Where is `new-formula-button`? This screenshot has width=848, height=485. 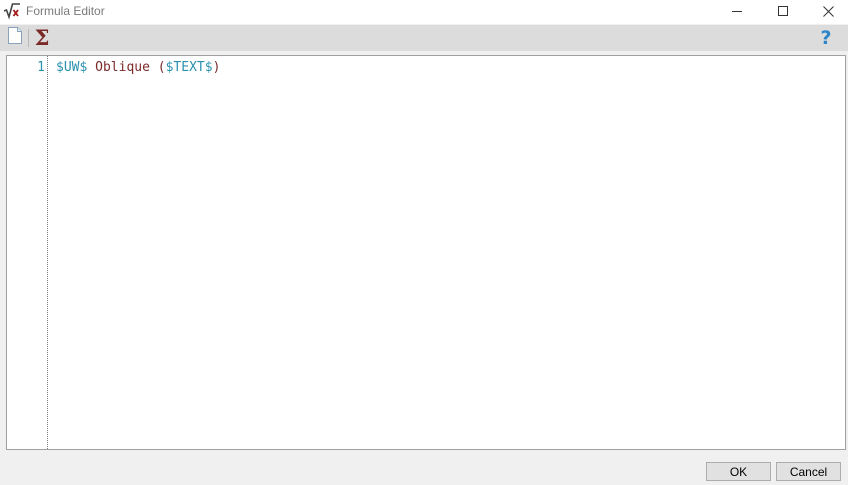
new-formula-button is located at coordinates (15, 38).